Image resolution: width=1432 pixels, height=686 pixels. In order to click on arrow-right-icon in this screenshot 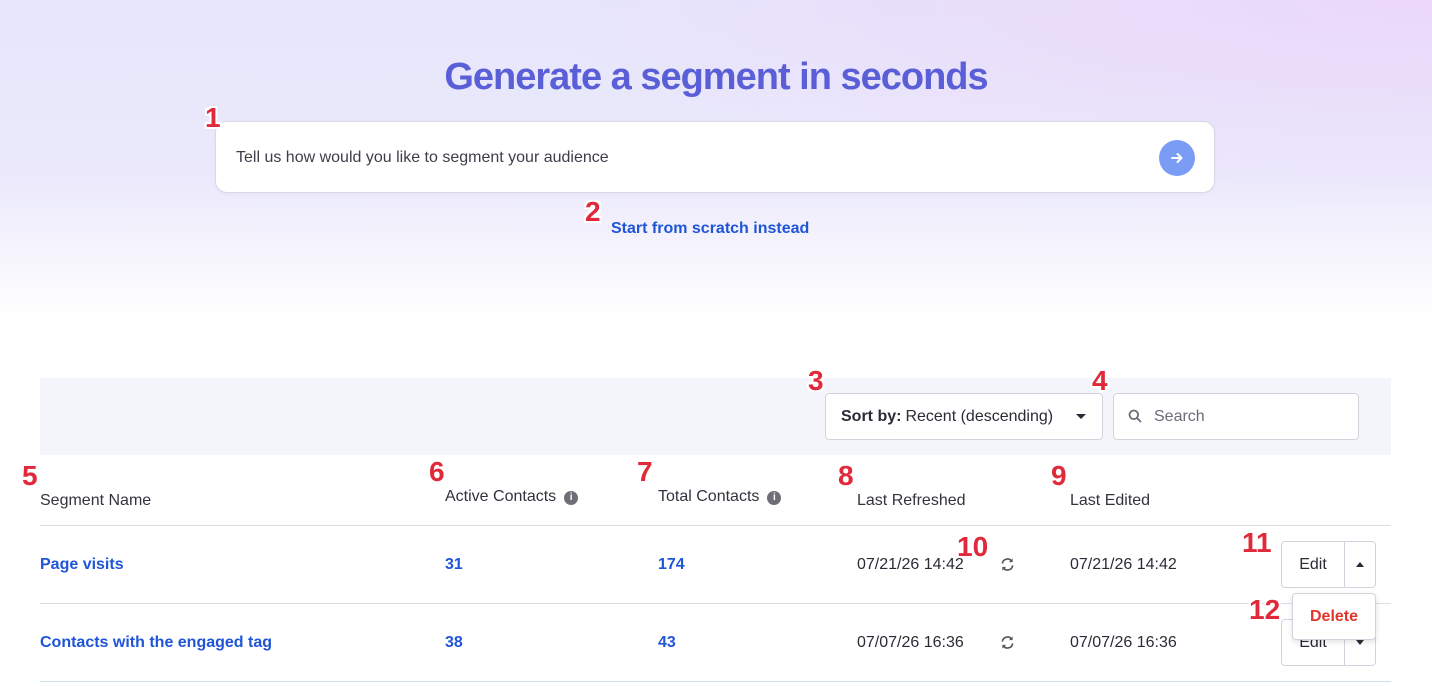, I will do `click(1177, 158)`.